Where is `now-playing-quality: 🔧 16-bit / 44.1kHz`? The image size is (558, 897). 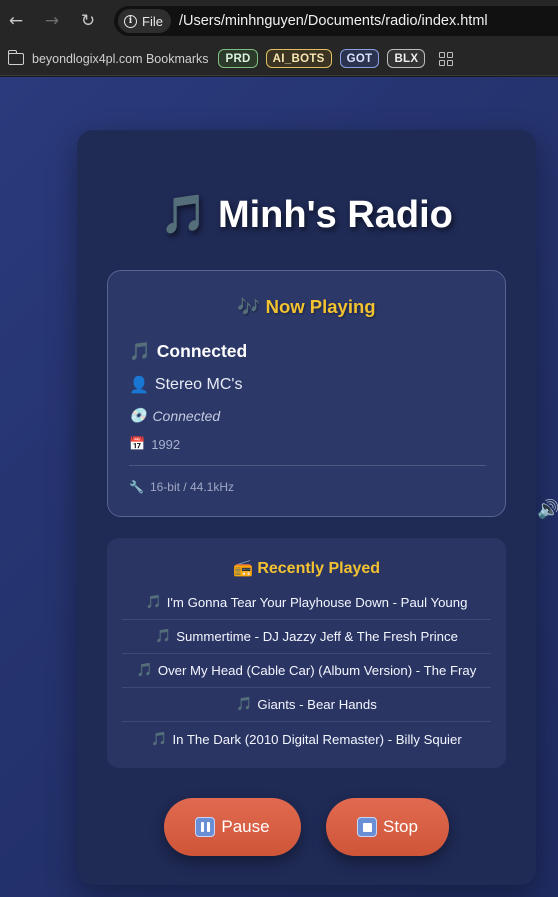
now-playing-quality: 🔧 16-bit / 44.1kHz is located at coordinates (181, 487).